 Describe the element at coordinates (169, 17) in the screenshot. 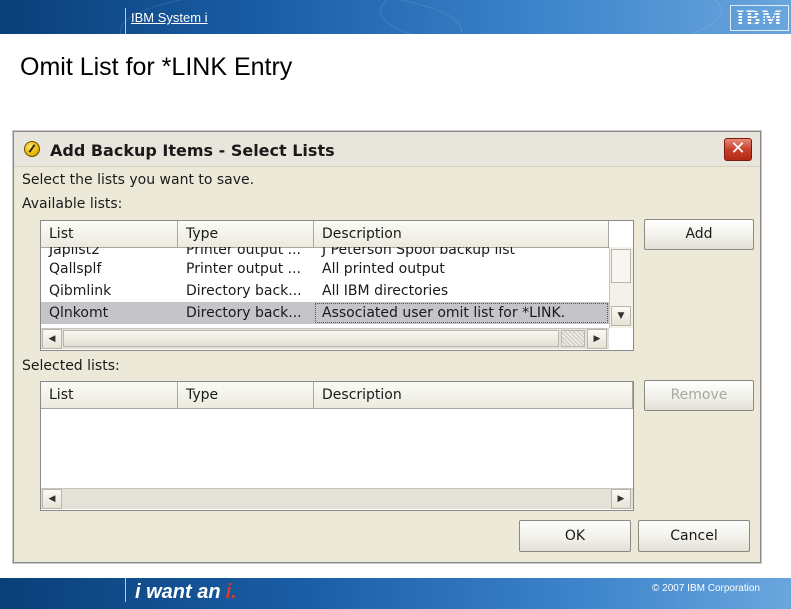

I see `product-title: IBM System i` at that location.